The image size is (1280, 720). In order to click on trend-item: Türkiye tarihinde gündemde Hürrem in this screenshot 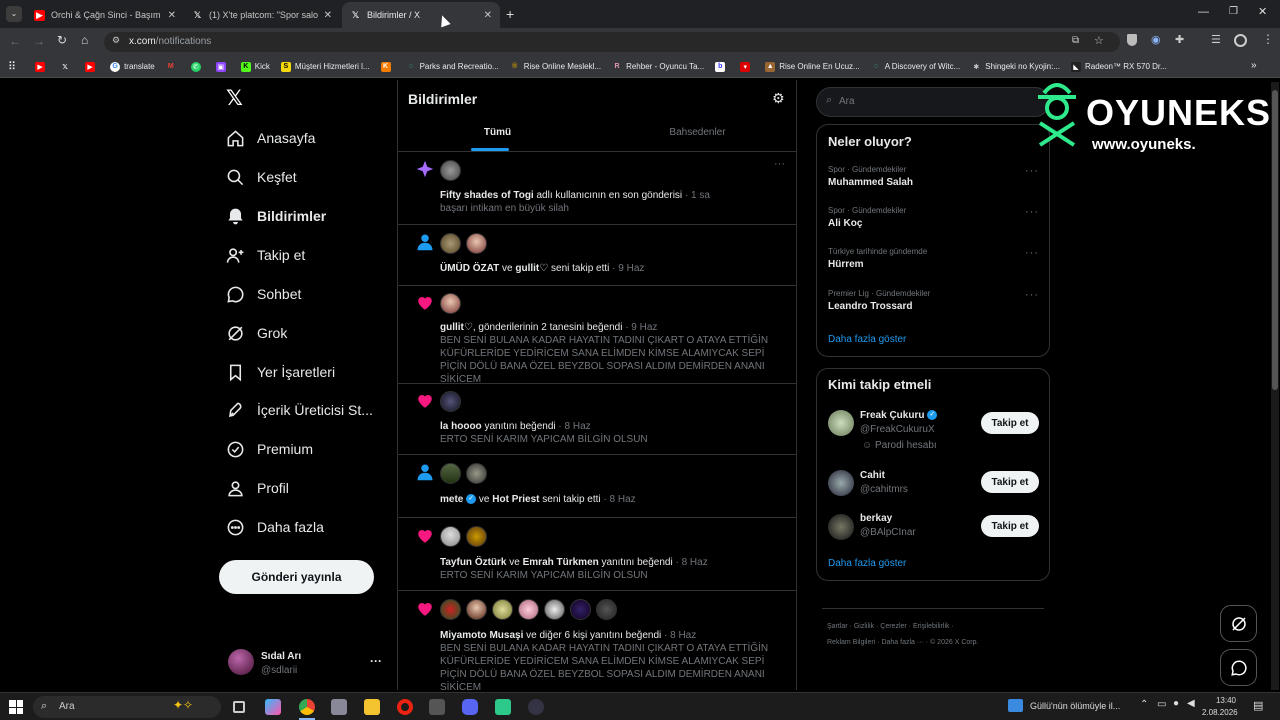, I will do `click(877, 258)`.